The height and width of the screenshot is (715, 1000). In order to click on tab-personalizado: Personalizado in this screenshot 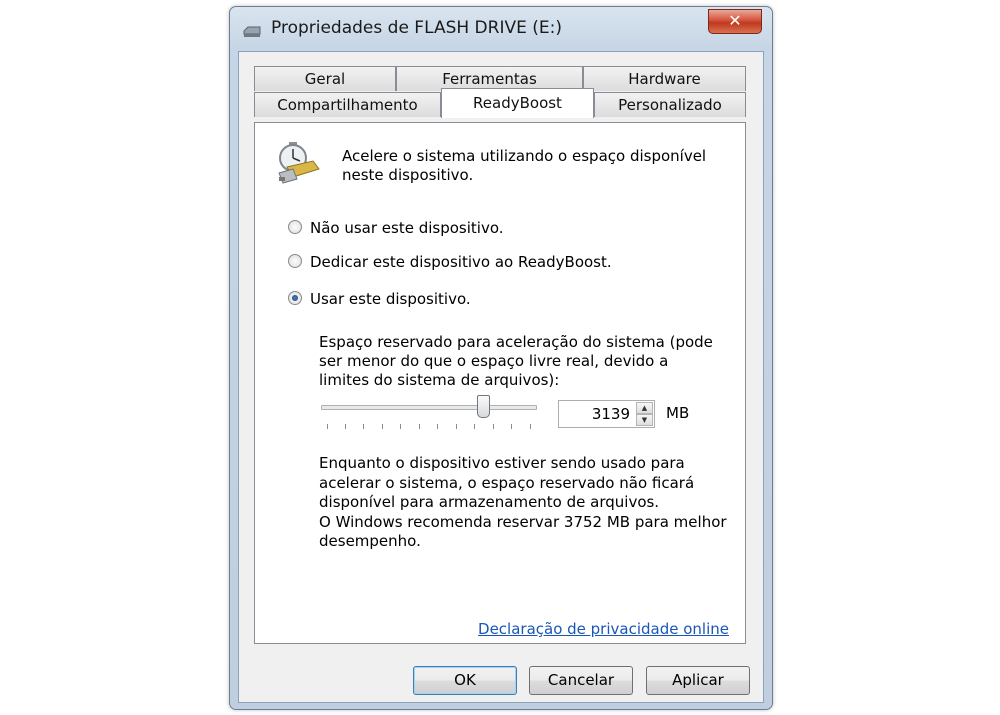, I will do `click(670, 104)`.